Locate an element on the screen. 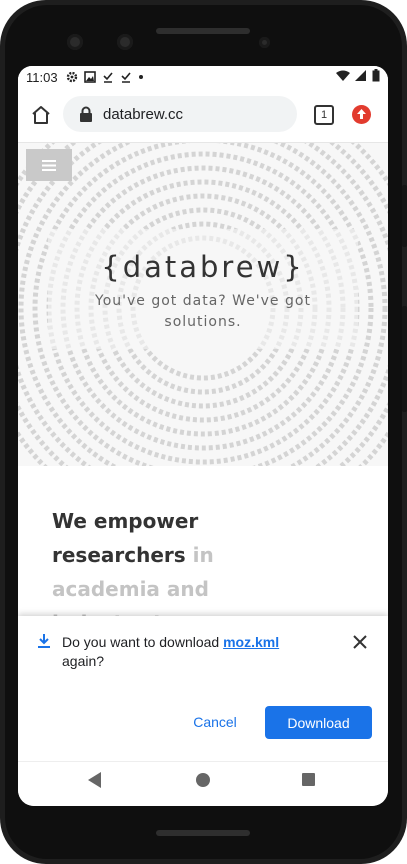 The height and width of the screenshot is (864, 407). notification-icons is located at coordinates (105, 77).